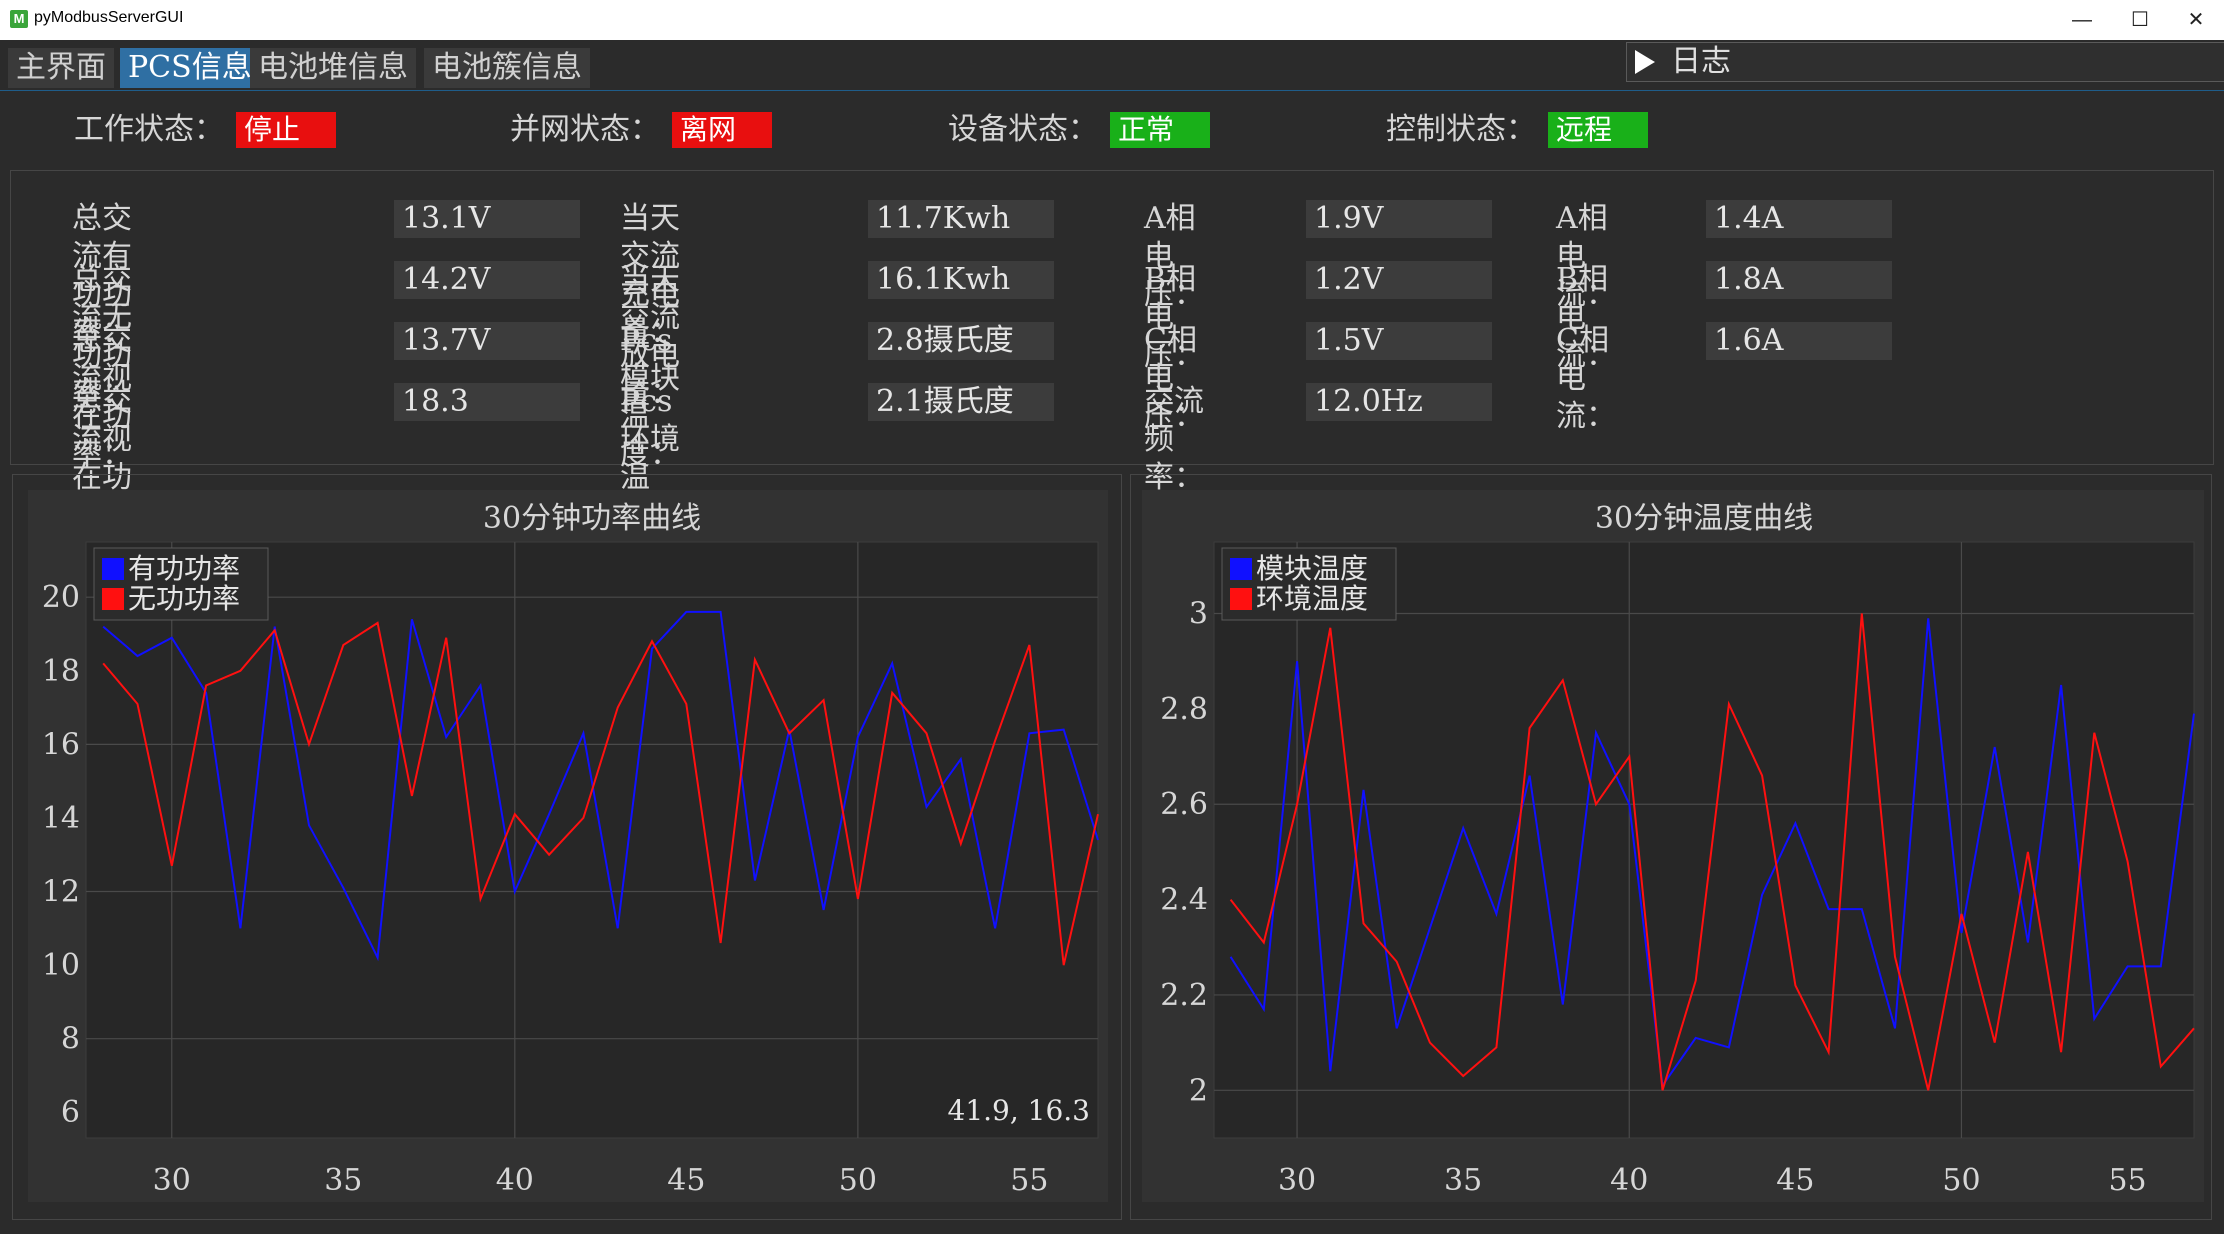 The width and height of the screenshot is (2224, 1234). I want to click on y-tick-label: 18, so click(61, 671).